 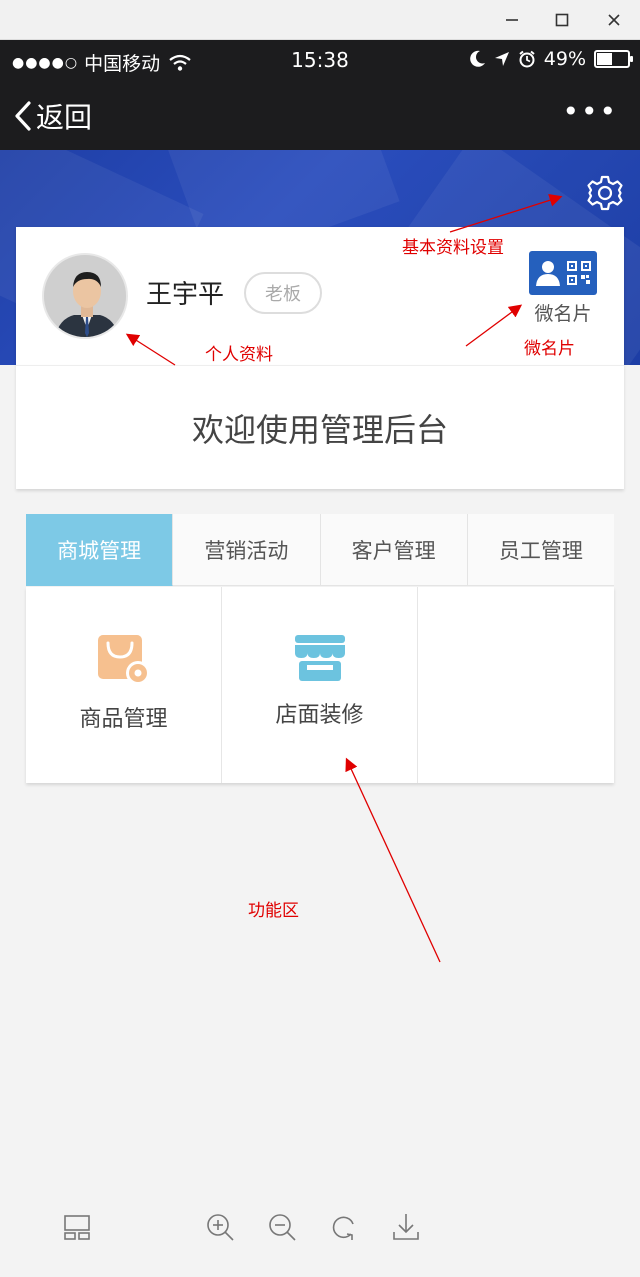 I want to click on category-tabs: 商城管理 营销活动 客户管理 员工管理, so click(x=320, y=550).